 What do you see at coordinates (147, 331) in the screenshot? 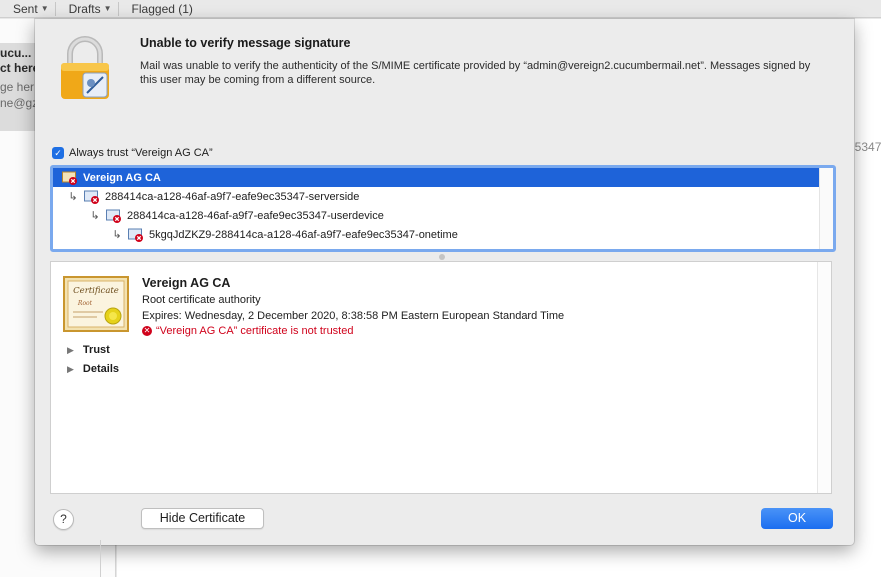
I see `error-icon: ✕` at bounding box center [147, 331].